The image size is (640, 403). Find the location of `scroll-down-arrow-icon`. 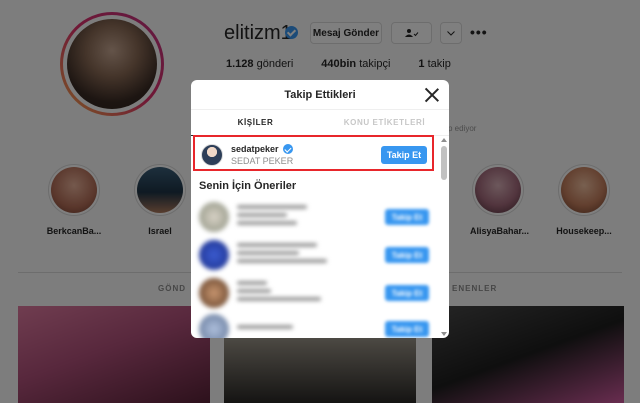

scroll-down-arrow-icon is located at coordinates (444, 334).